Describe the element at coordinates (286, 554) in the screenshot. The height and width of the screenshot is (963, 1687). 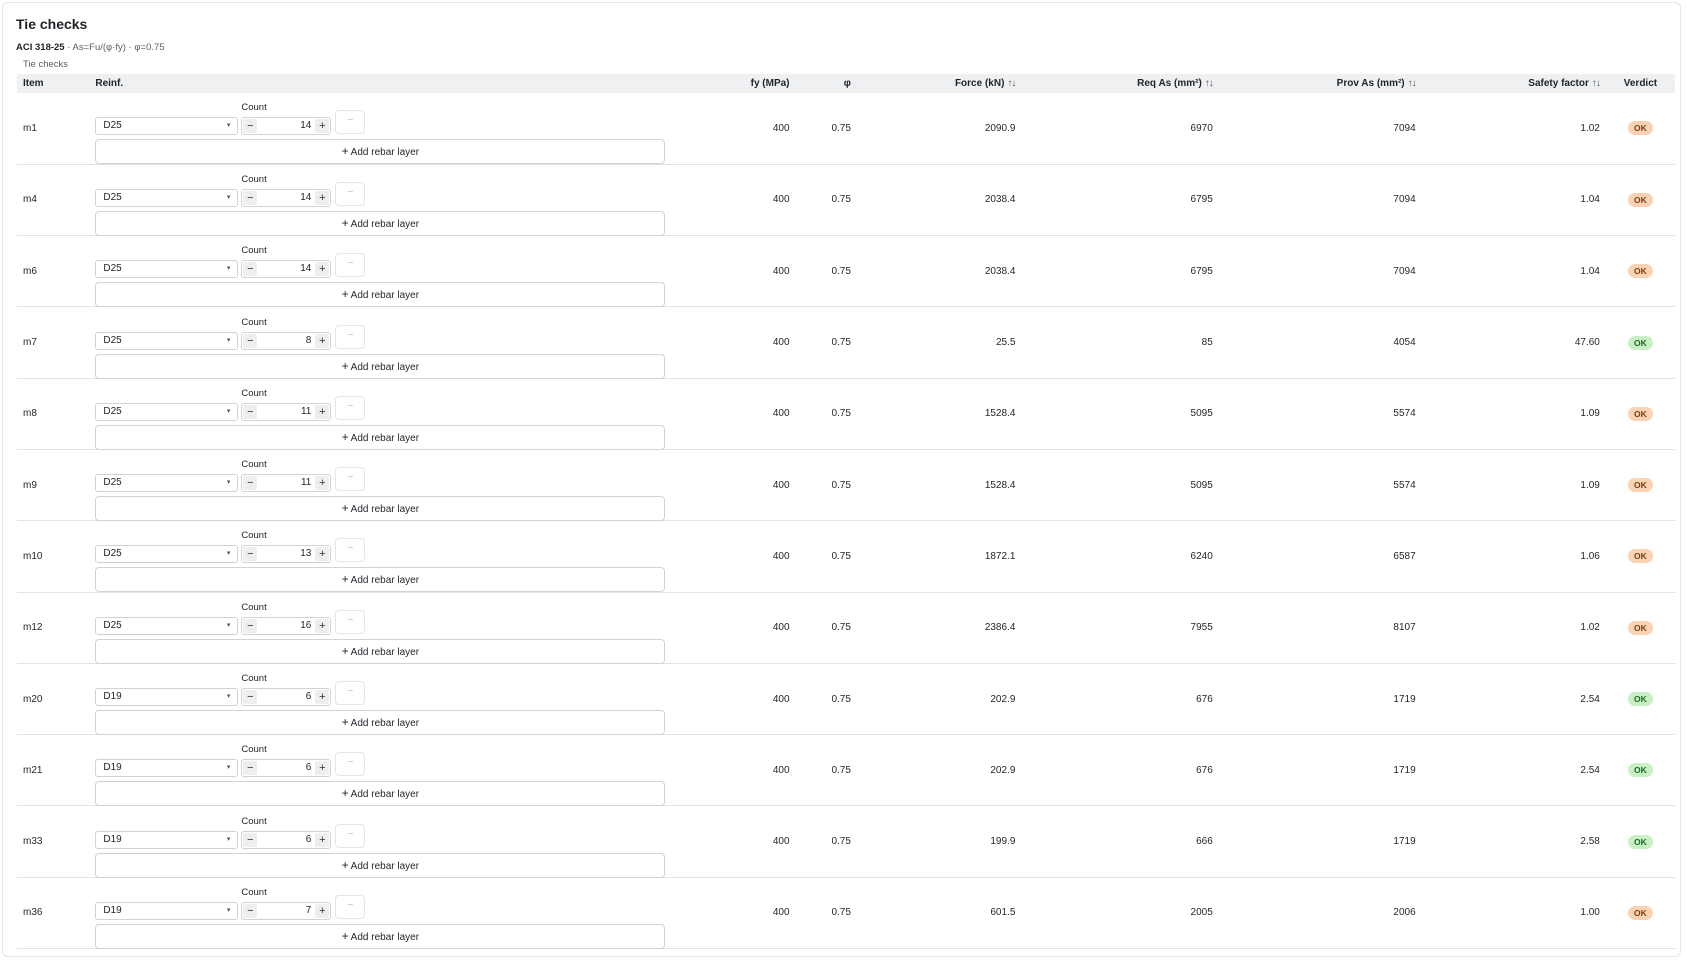
I see `count-stepper: − 13 +` at that location.